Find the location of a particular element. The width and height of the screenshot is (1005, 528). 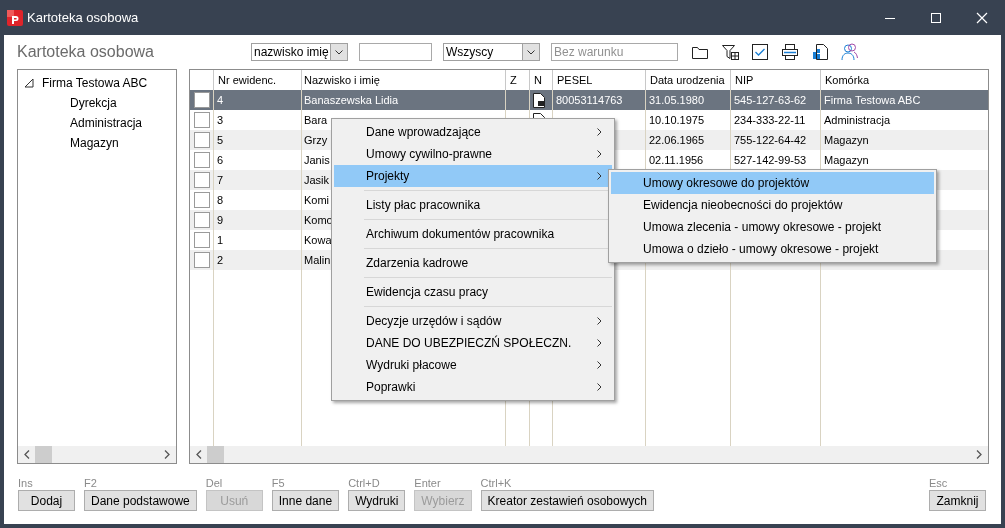

table-cell: Malin is located at coordinates (317, 260).